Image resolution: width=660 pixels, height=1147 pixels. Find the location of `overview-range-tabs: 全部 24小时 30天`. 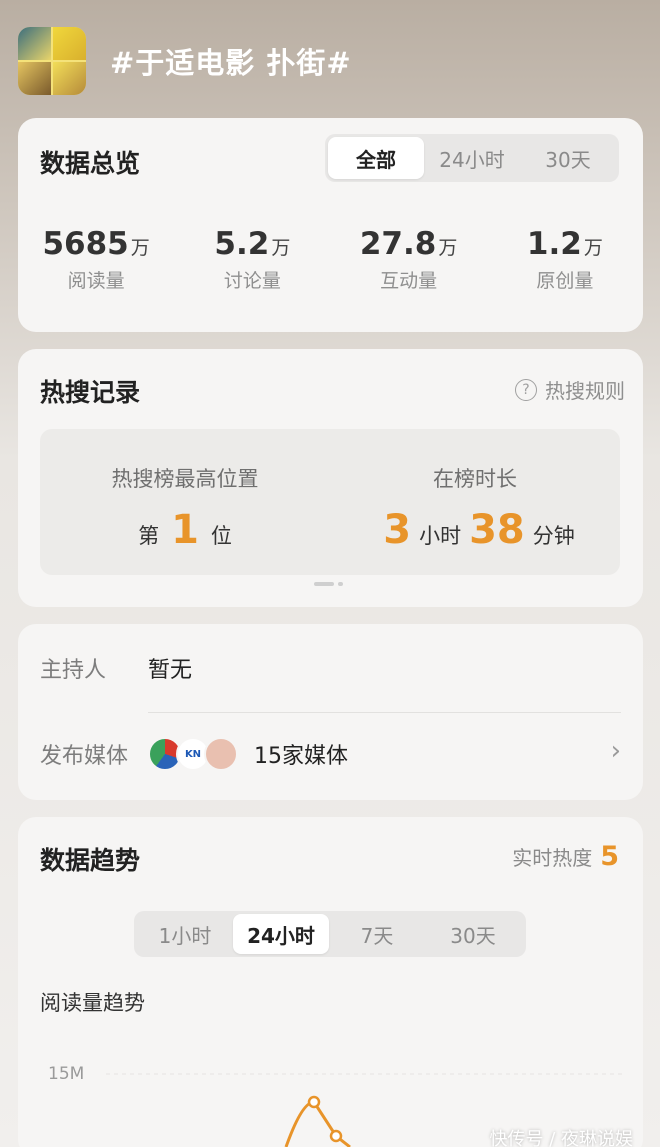

overview-range-tabs: 全部 24小时 30天 is located at coordinates (472, 158).